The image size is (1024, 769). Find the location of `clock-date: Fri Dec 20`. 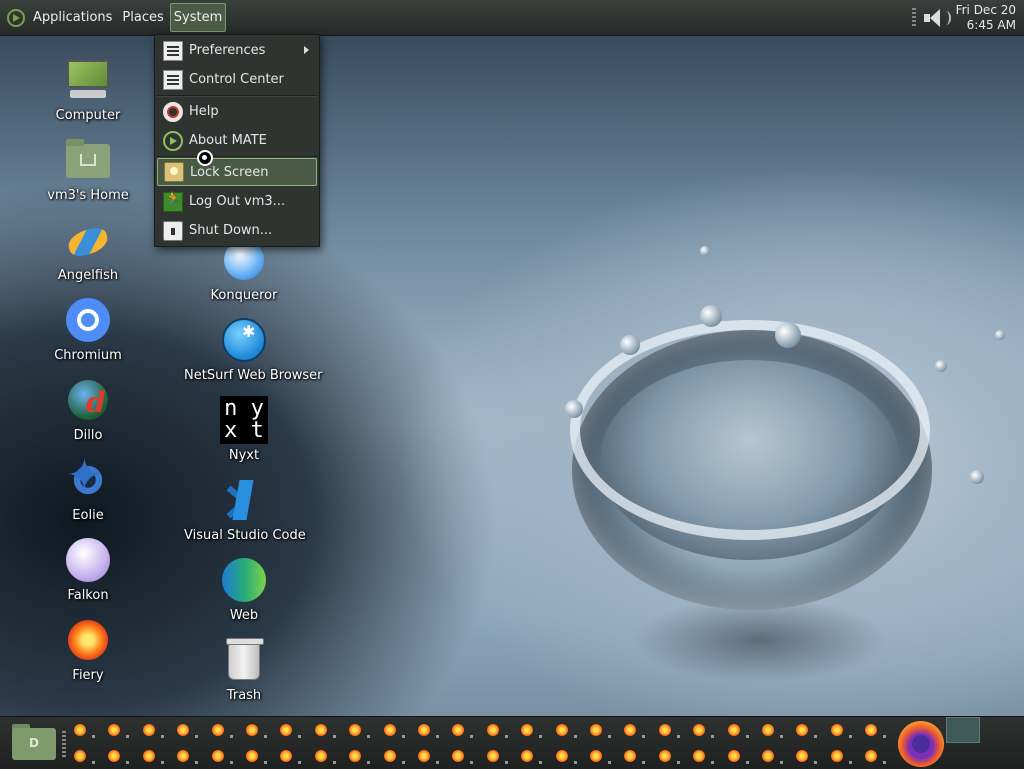

clock-date: Fri Dec 20 is located at coordinates (985, 9).